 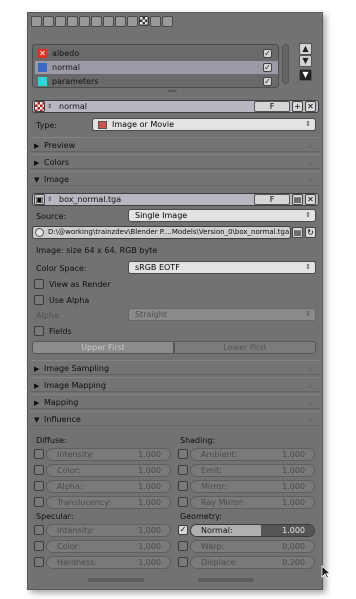 What do you see at coordinates (39, 486) in the screenshot?
I see `diffuse-alpha-checkbox` at bounding box center [39, 486].